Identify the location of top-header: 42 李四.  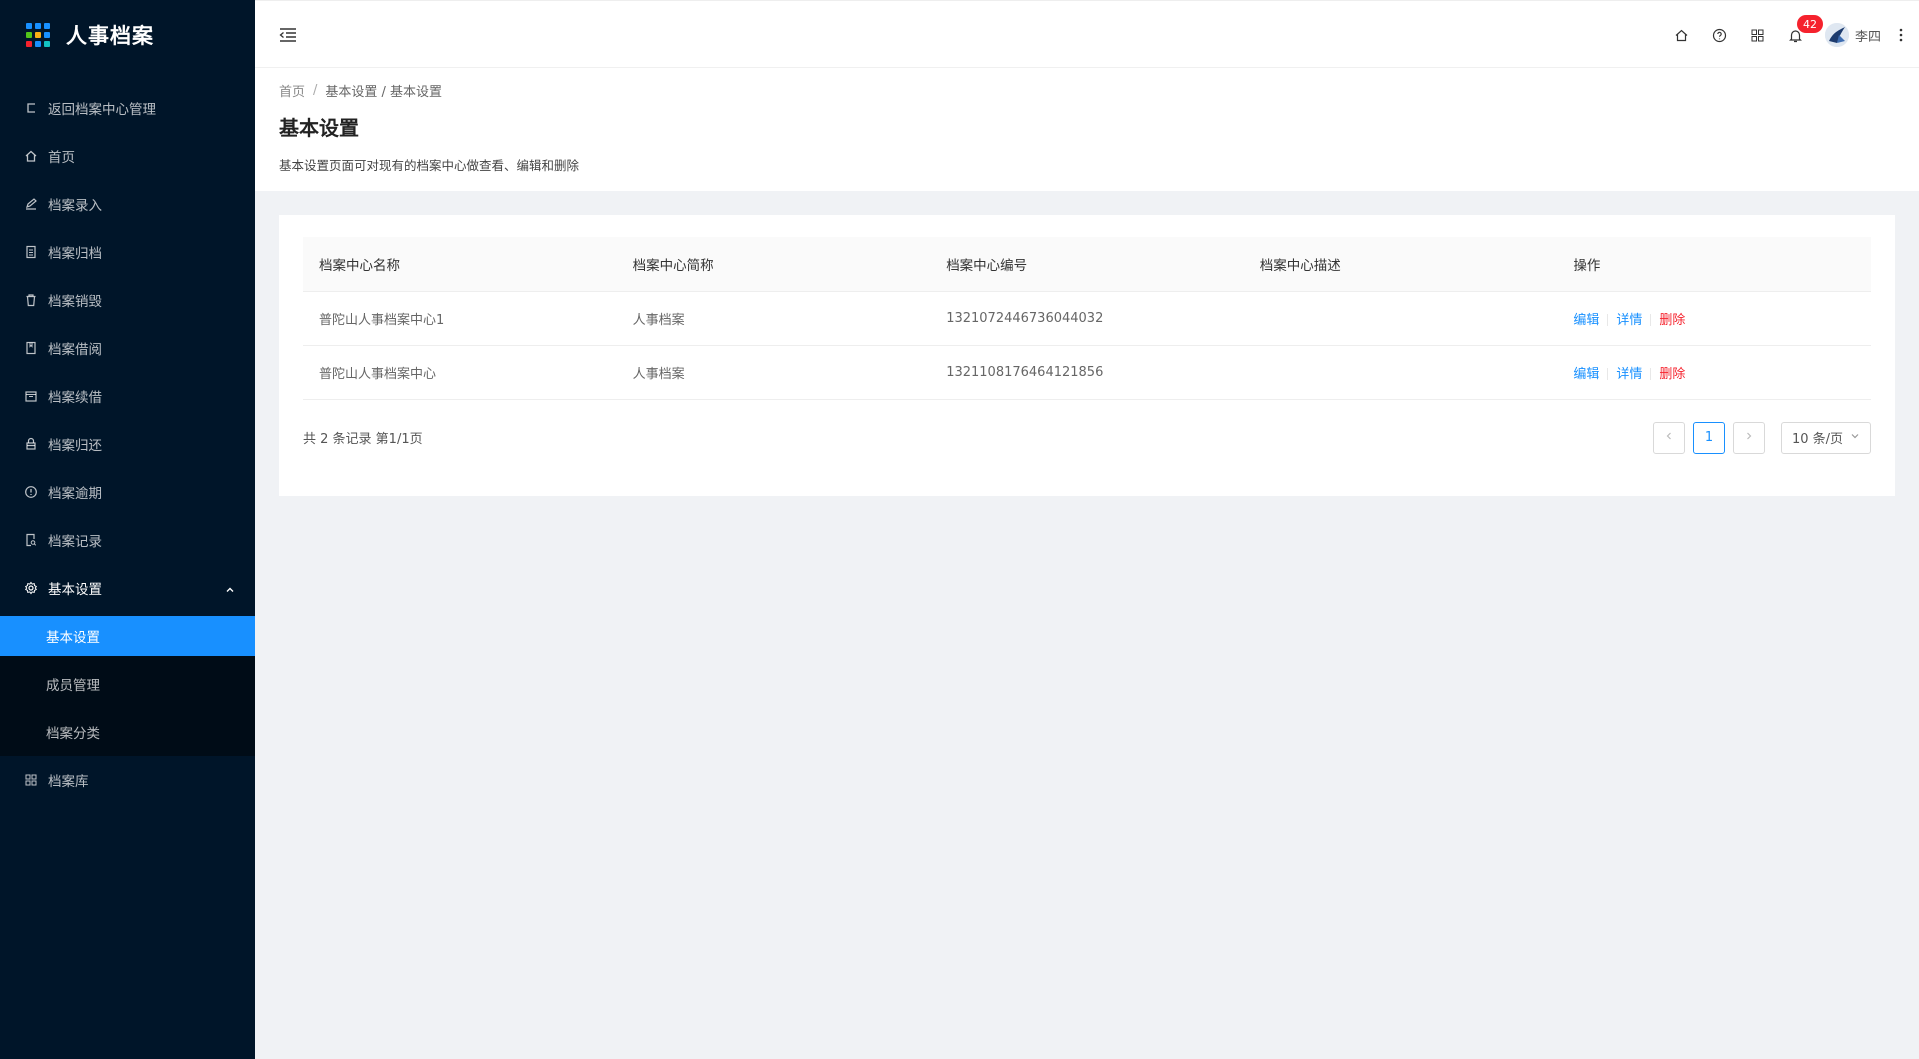
(1087, 34).